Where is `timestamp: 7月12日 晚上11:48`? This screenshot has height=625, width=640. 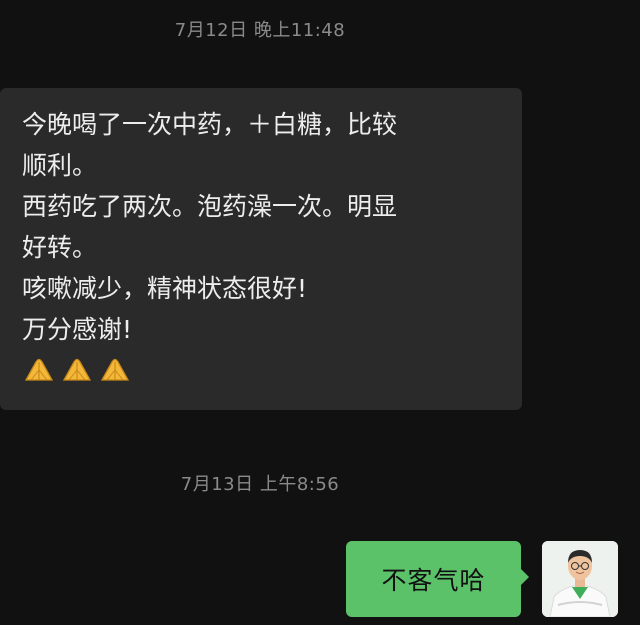
timestamp: 7月12日 晚上11:48 is located at coordinates (260, 30).